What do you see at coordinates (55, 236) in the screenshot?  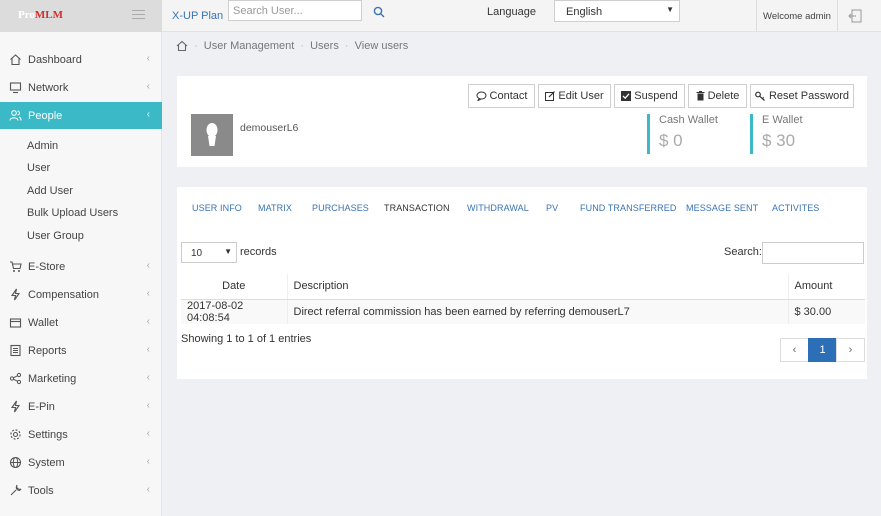 I see `sidebar-subitem-user-group: User Group` at bounding box center [55, 236].